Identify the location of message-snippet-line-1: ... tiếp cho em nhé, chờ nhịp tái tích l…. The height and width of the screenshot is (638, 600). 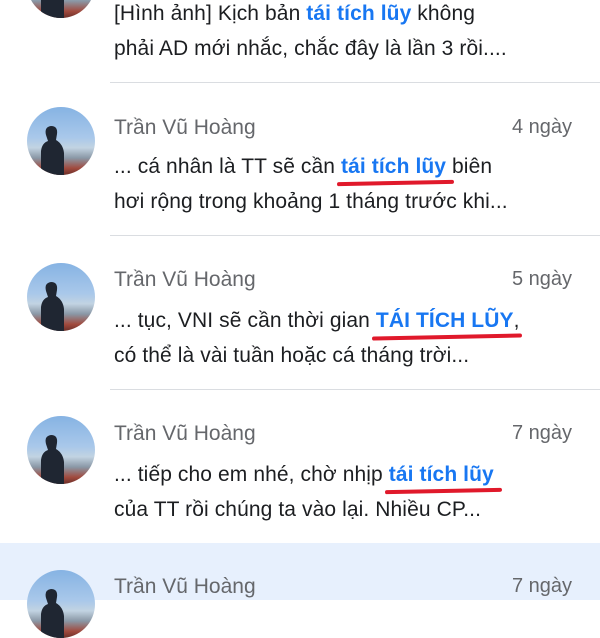
(308, 479).